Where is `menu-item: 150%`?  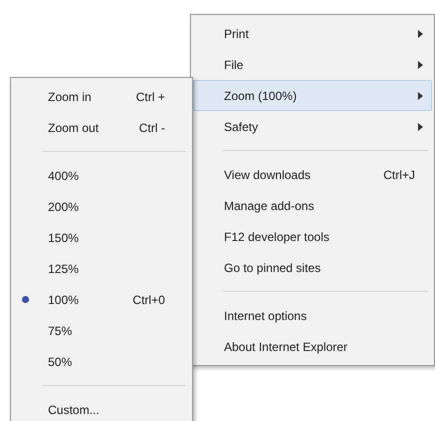
menu-item: 150% is located at coordinates (101, 237).